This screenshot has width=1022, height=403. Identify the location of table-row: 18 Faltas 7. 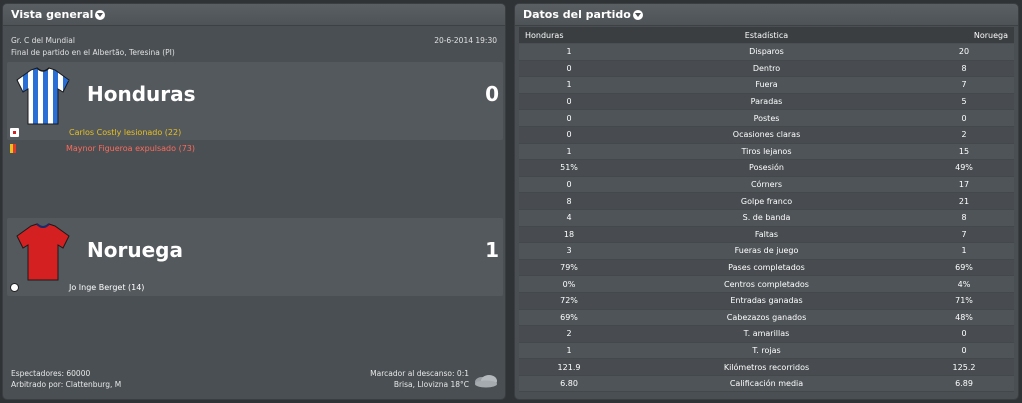
(766, 235).